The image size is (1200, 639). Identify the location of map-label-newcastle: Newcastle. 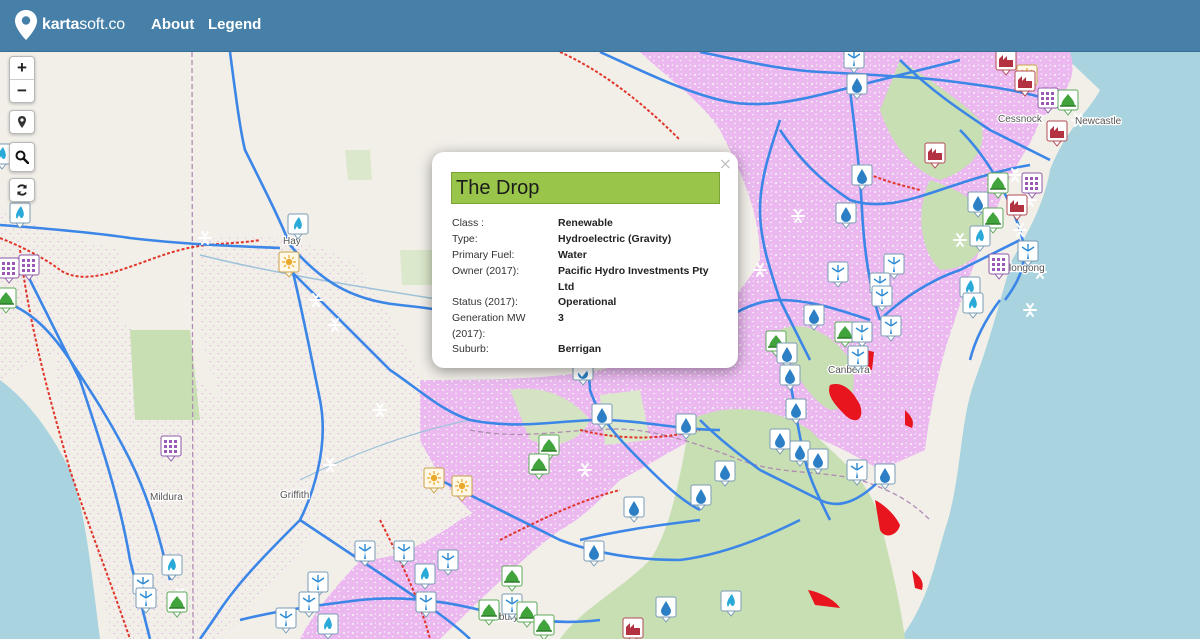
(1098, 121).